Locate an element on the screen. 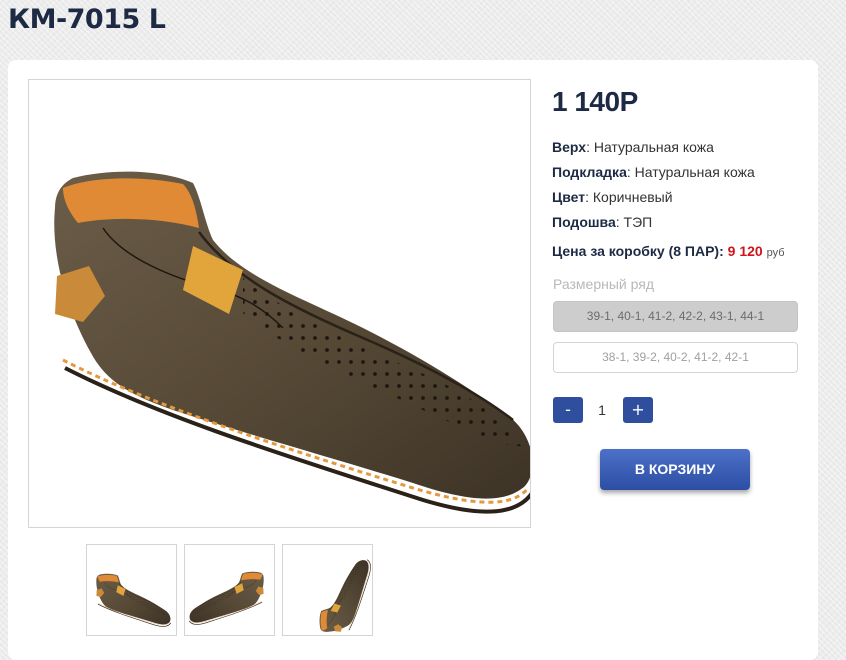  box-price-label: Цена за коробку (8 ПАР): is located at coordinates (640, 251).